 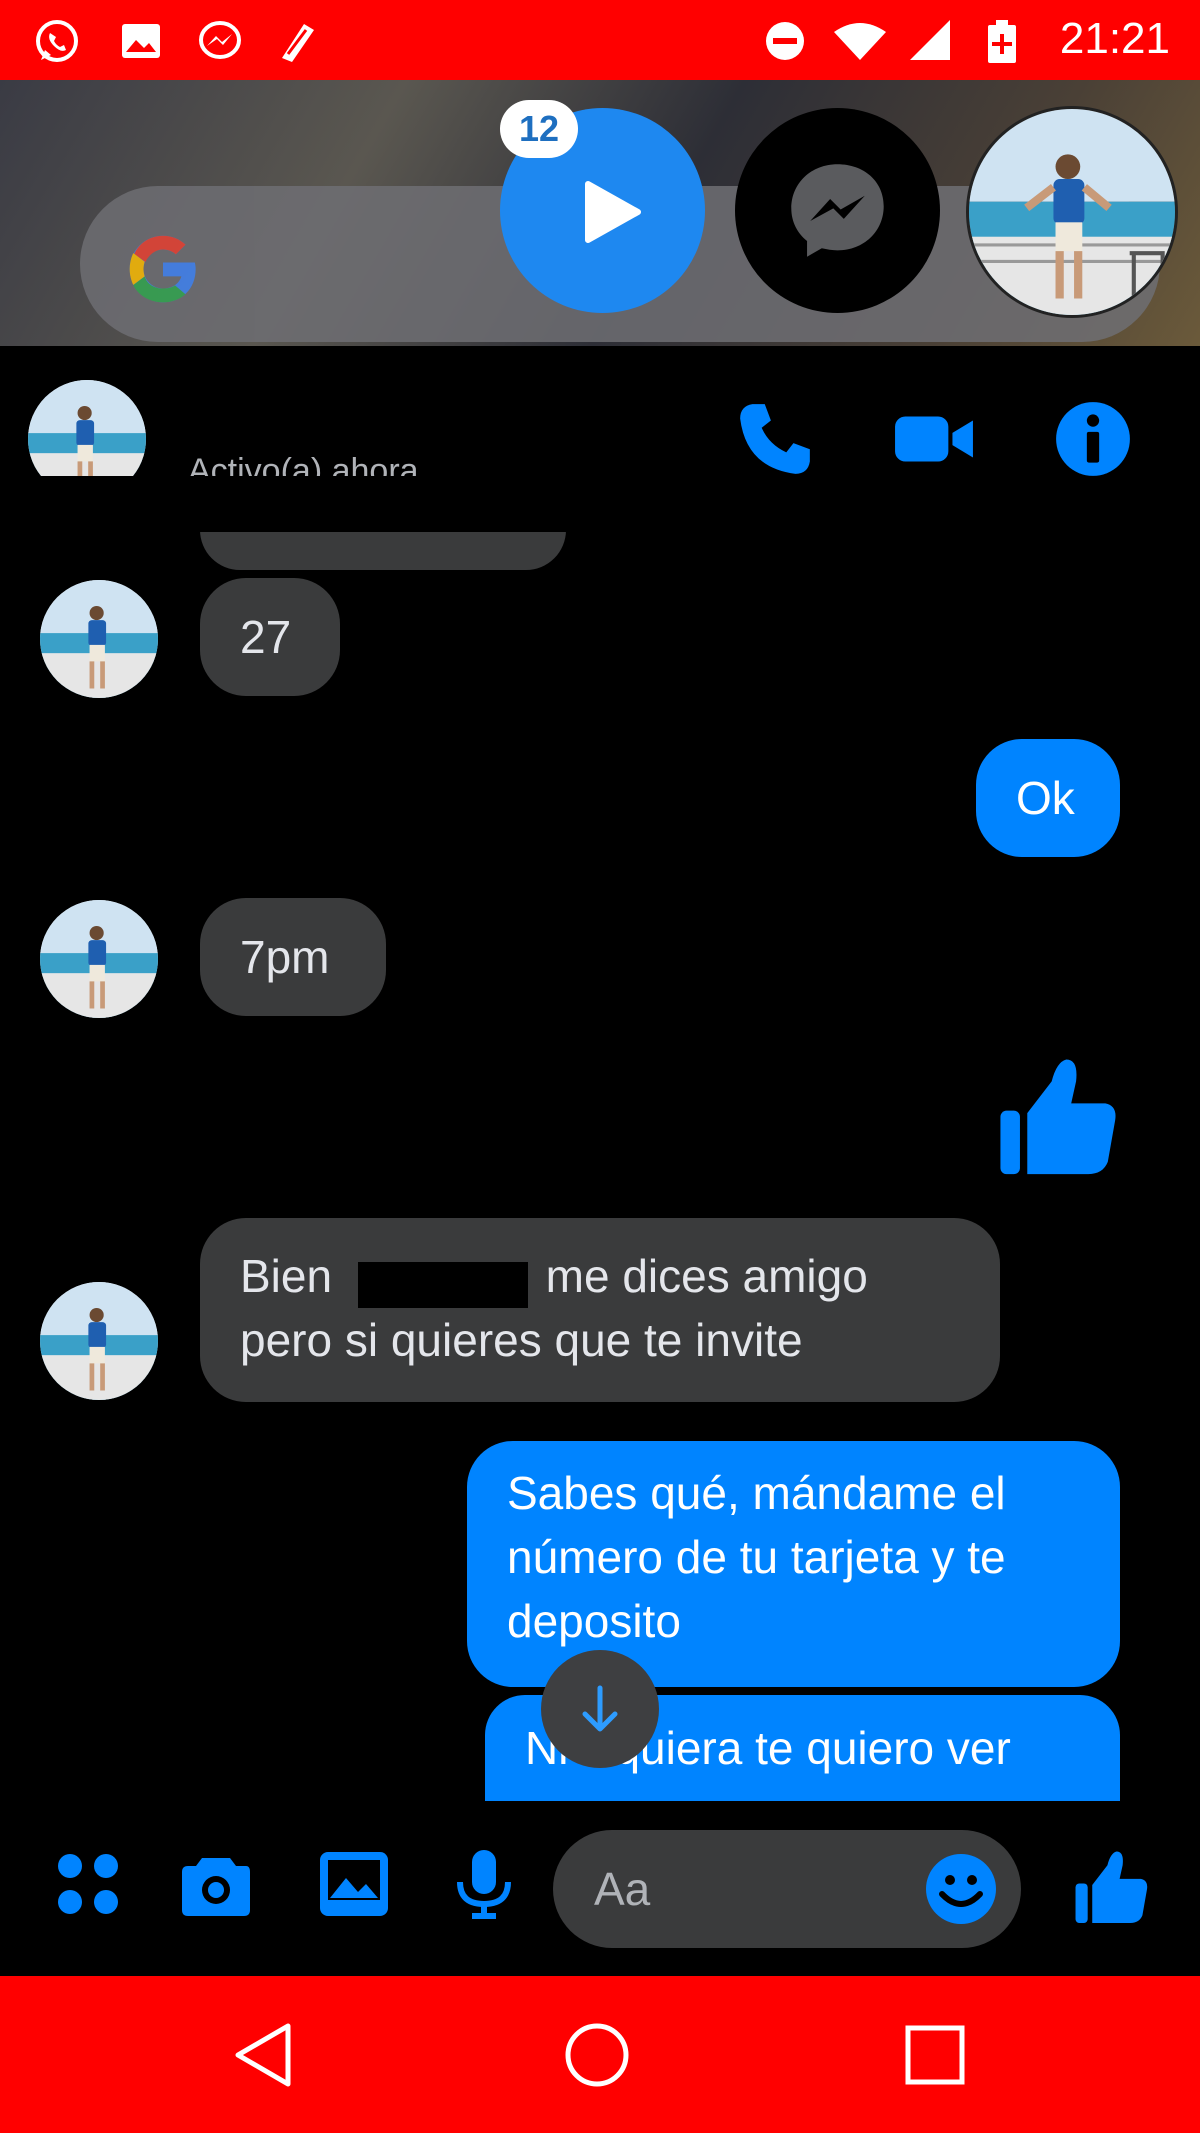 I want to click on more-options-icon, so click(x=88, y=1884).